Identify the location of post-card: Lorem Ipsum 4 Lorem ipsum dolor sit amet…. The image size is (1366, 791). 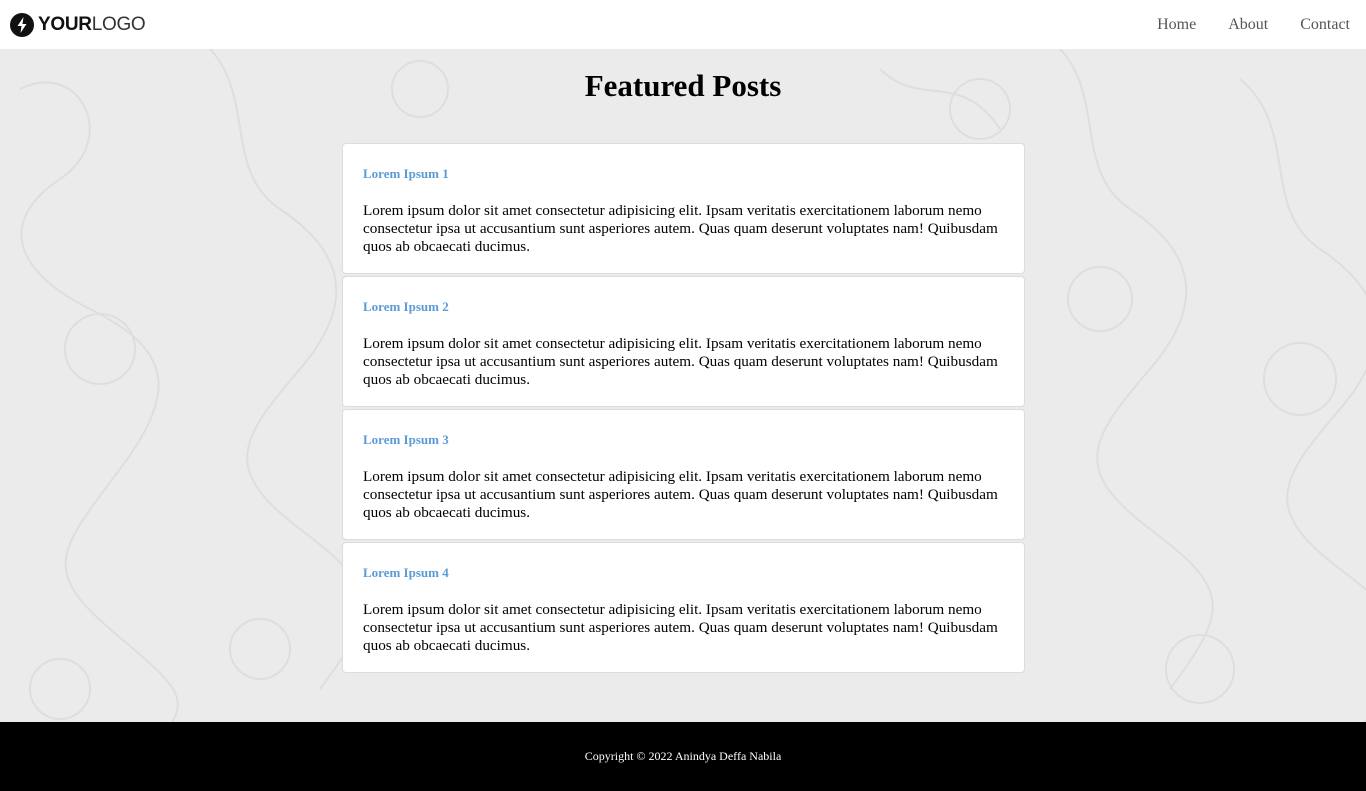
(683, 607).